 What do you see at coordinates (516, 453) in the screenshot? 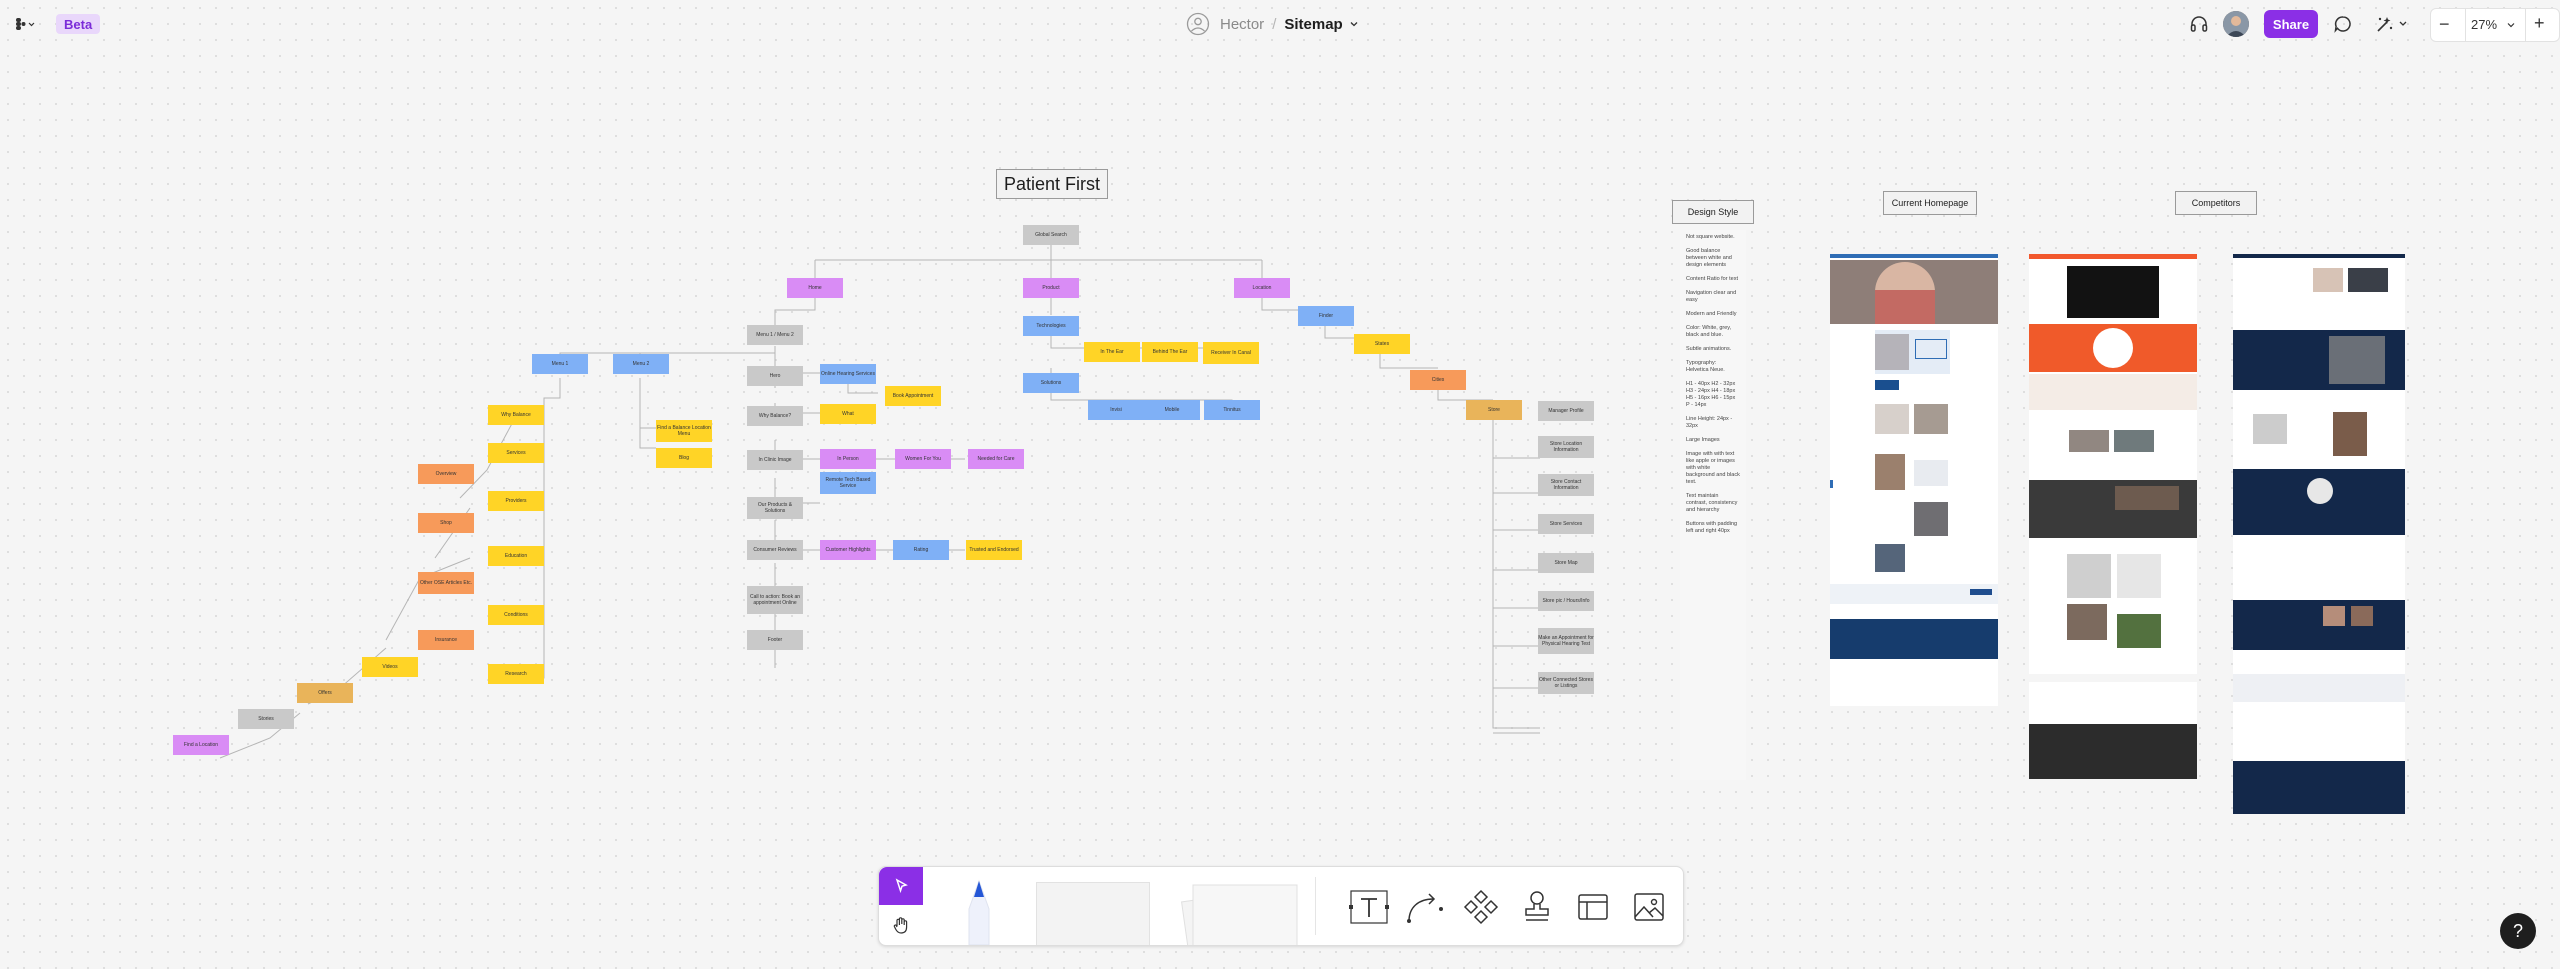
I see `sitemap-node: Services` at bounding box center [516, 453].